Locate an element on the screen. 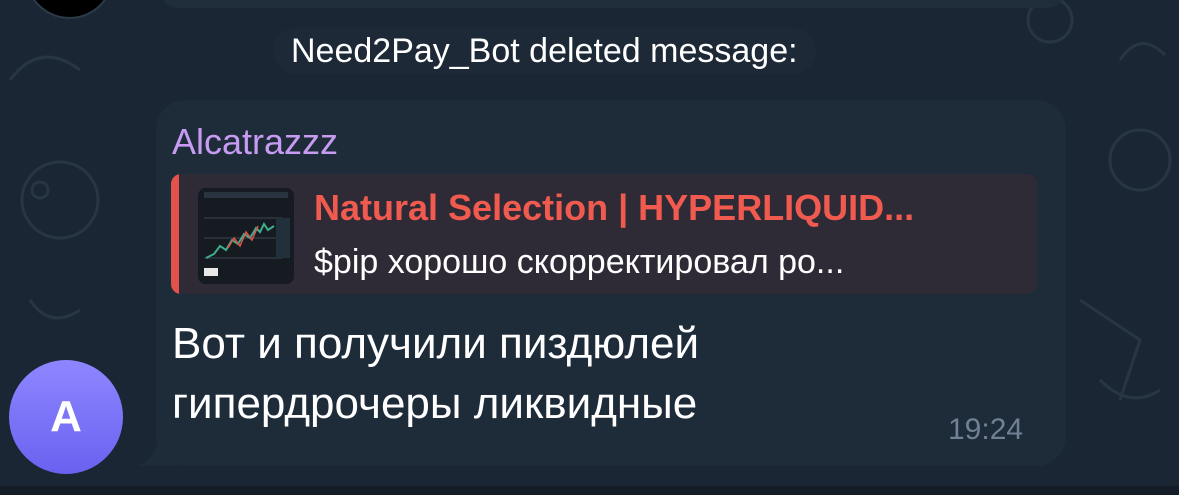 The image size is (1179, 495). reply-thumbnail is located at coordinates (246, 236).